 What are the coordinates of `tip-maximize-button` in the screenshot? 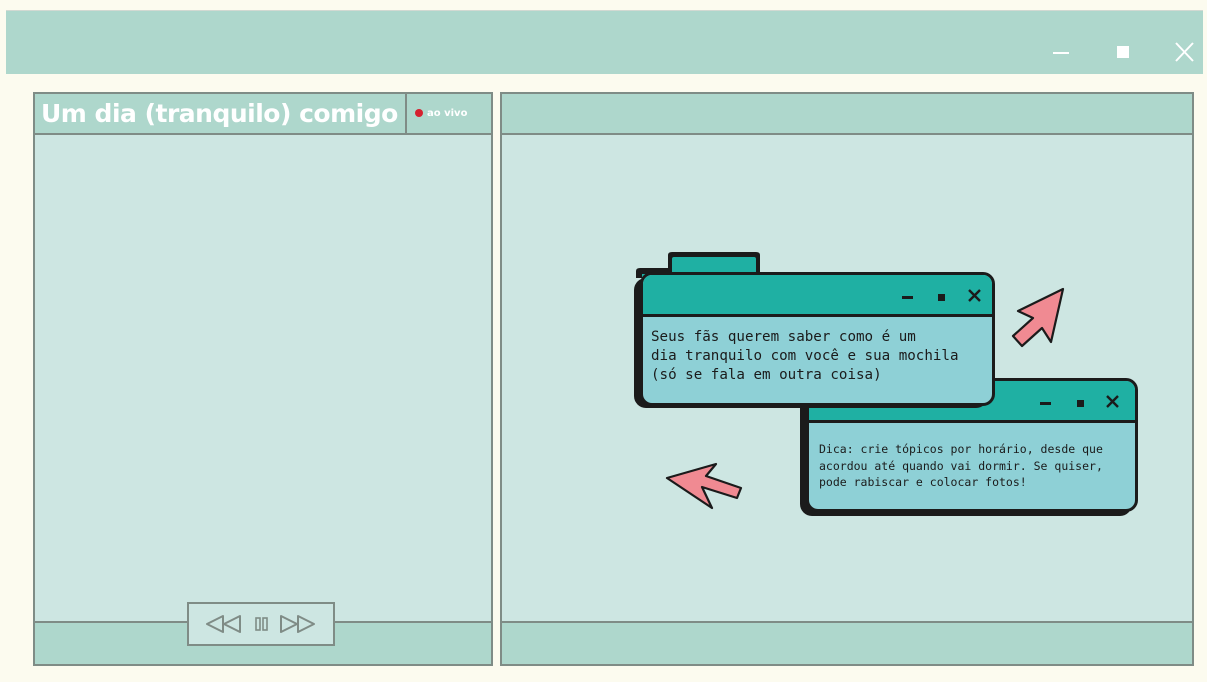 It's located at (1081, 404).